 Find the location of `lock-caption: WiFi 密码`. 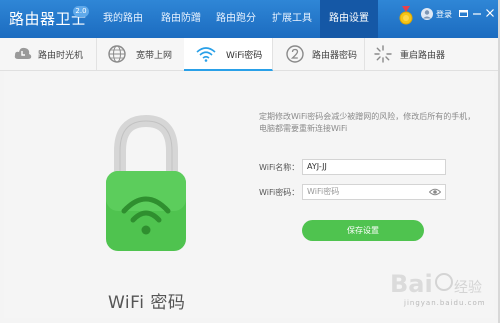

lock-caption: WiFi 密码 is located at coordinates (147, 303).